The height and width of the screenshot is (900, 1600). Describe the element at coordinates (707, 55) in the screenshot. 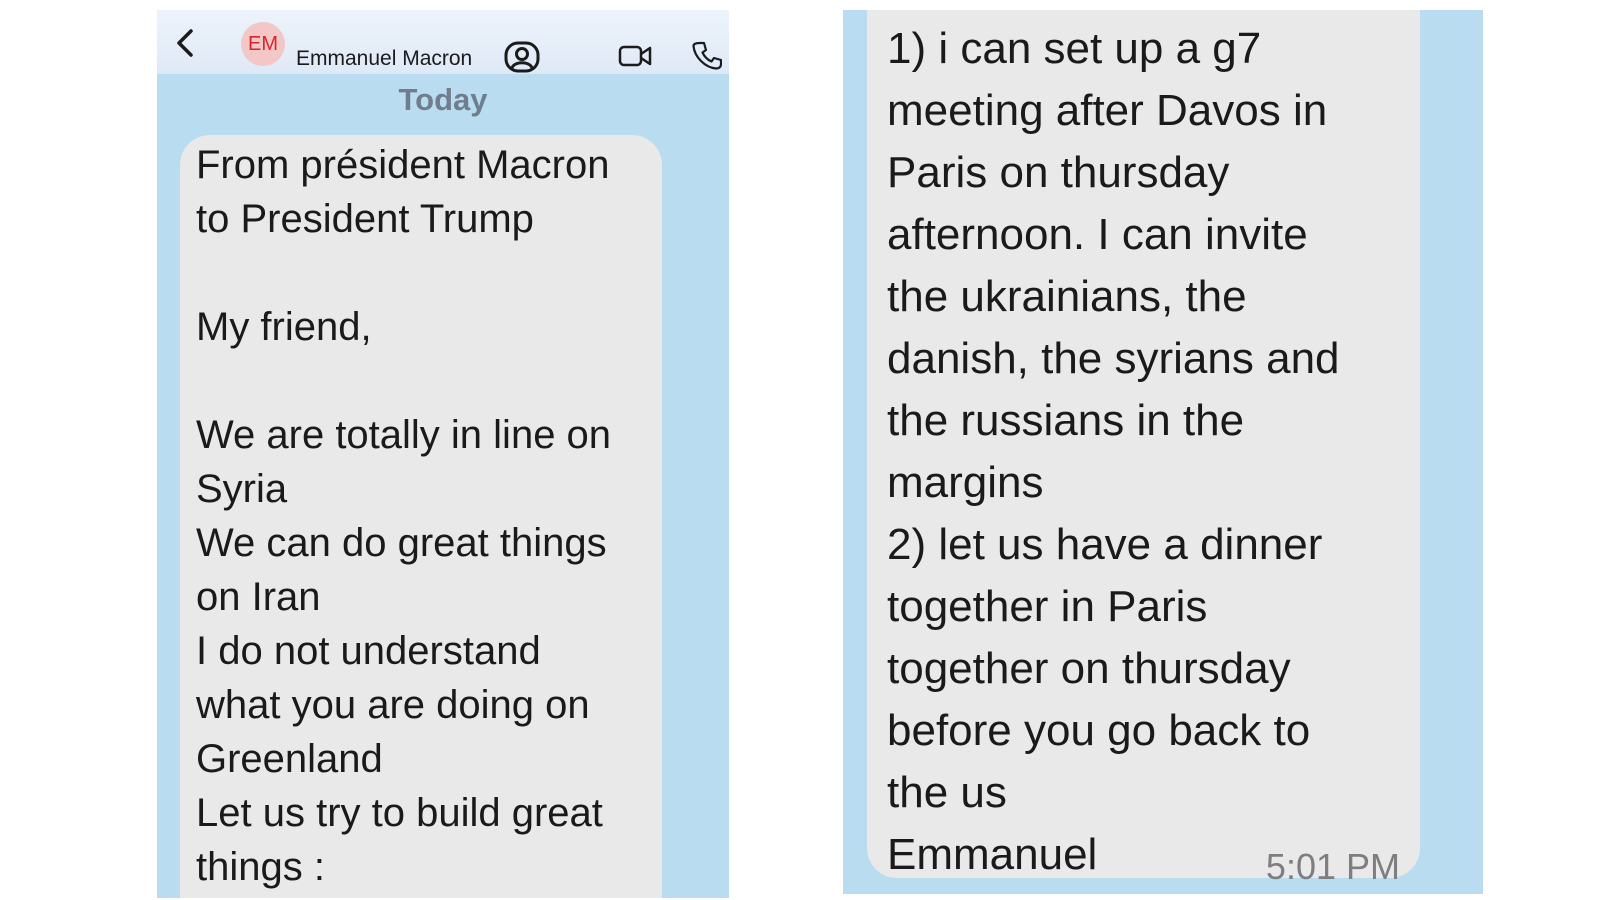

I see `phone-icon` at that location.